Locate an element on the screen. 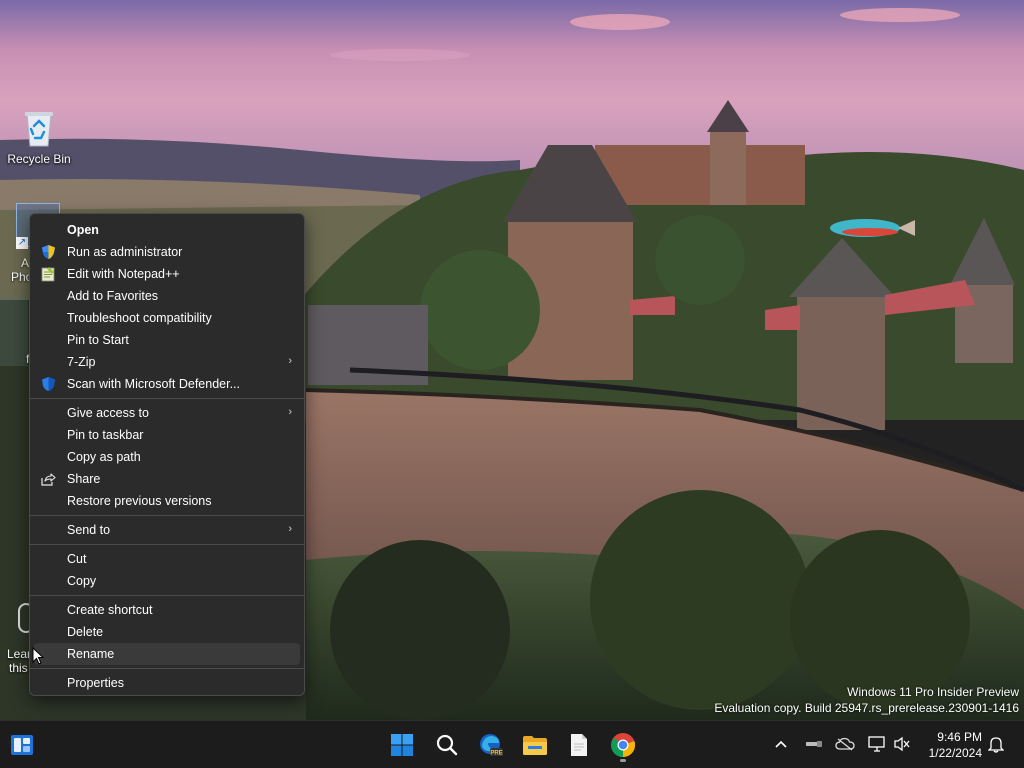  menu-item-copy-as-path: Copy as path is located at coordinates (167, 457).